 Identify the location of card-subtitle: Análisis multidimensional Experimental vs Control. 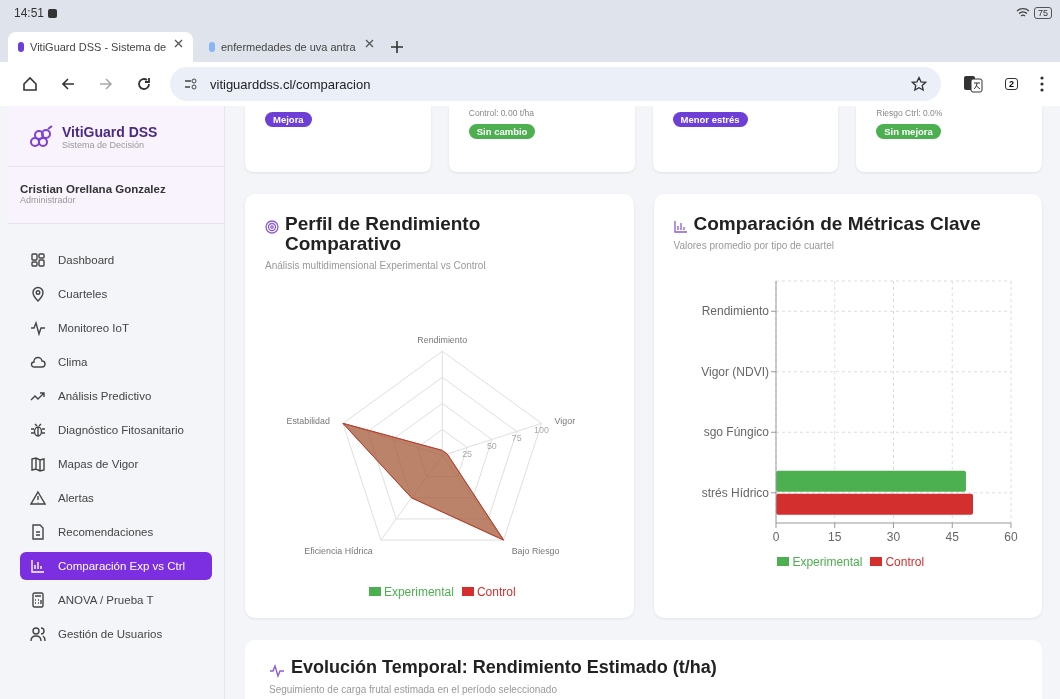
(376, 265).